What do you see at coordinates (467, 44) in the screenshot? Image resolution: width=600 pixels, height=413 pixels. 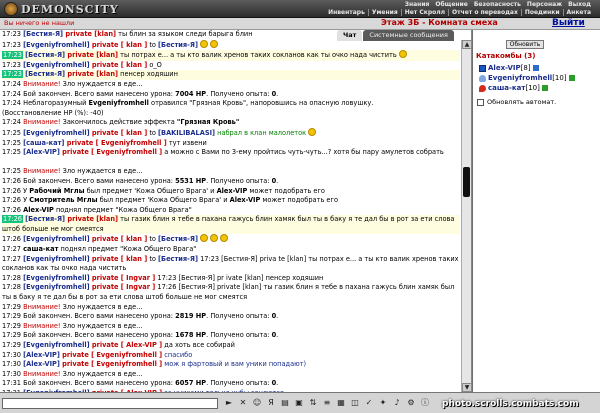 I see `scroll-up-icon: ▲` at bounding box center [467, 44].